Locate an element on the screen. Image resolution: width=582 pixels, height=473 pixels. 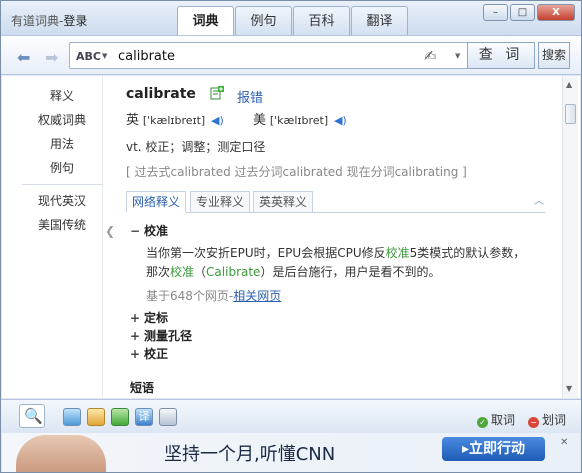
pick-word-toggle: ✓ 取词 is located at coordinates (496, 419).